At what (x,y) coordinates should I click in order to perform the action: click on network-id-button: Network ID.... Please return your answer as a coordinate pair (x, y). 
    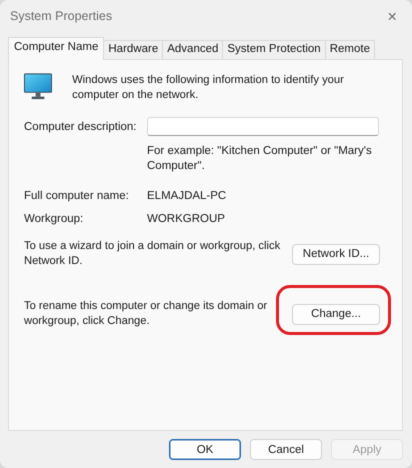
    Looking at the image, I should click on (336, 254).